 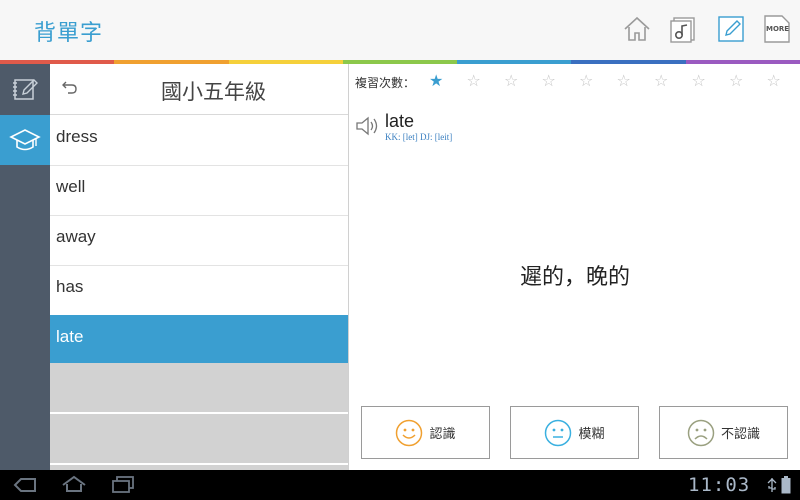 I want to click on home-nav-icon, so click(x=74, y=484).